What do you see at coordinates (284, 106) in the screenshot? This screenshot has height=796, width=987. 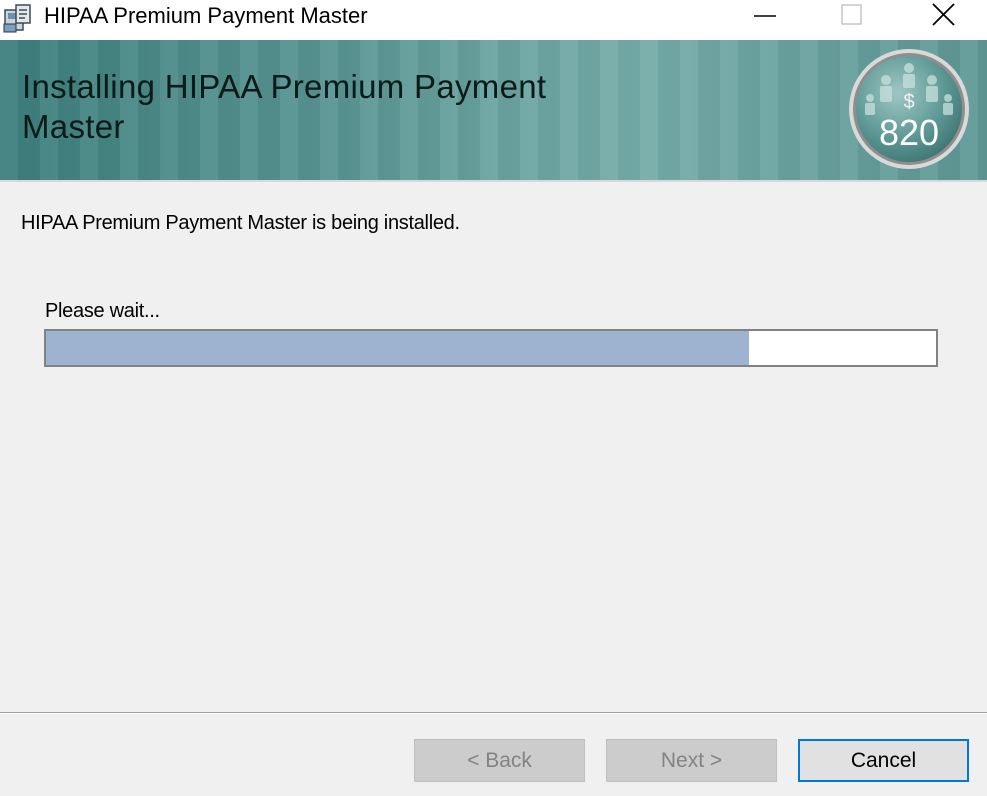 I see `banner-heading: Installing HIPAA Premium Payment Master` at bounding box center [284, 106].